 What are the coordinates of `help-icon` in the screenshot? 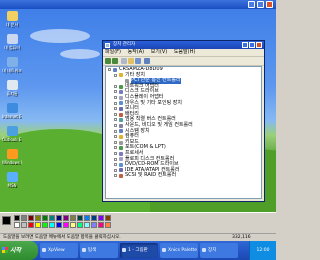 It's located at (138, 61).